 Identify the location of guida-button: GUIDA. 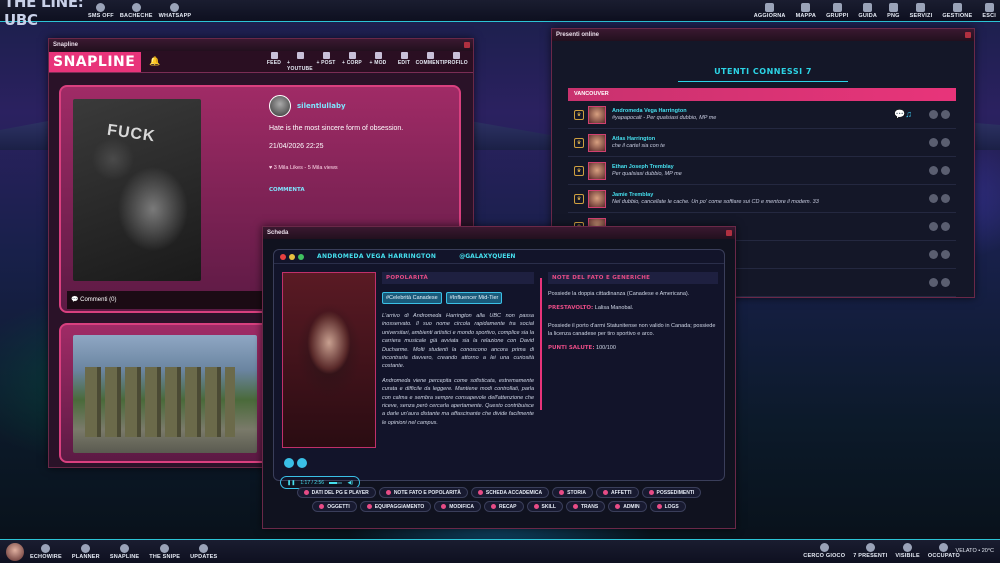
(867, 11).